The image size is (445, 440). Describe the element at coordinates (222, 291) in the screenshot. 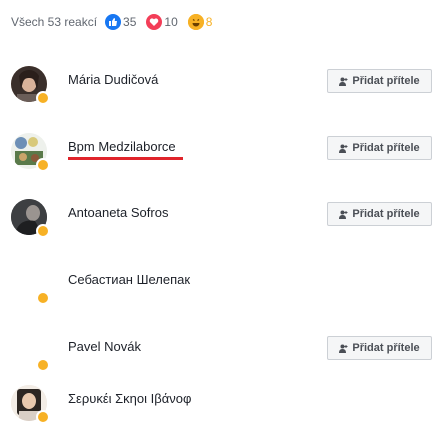

I see `list-item: Себастиан Шелепак` at that location.